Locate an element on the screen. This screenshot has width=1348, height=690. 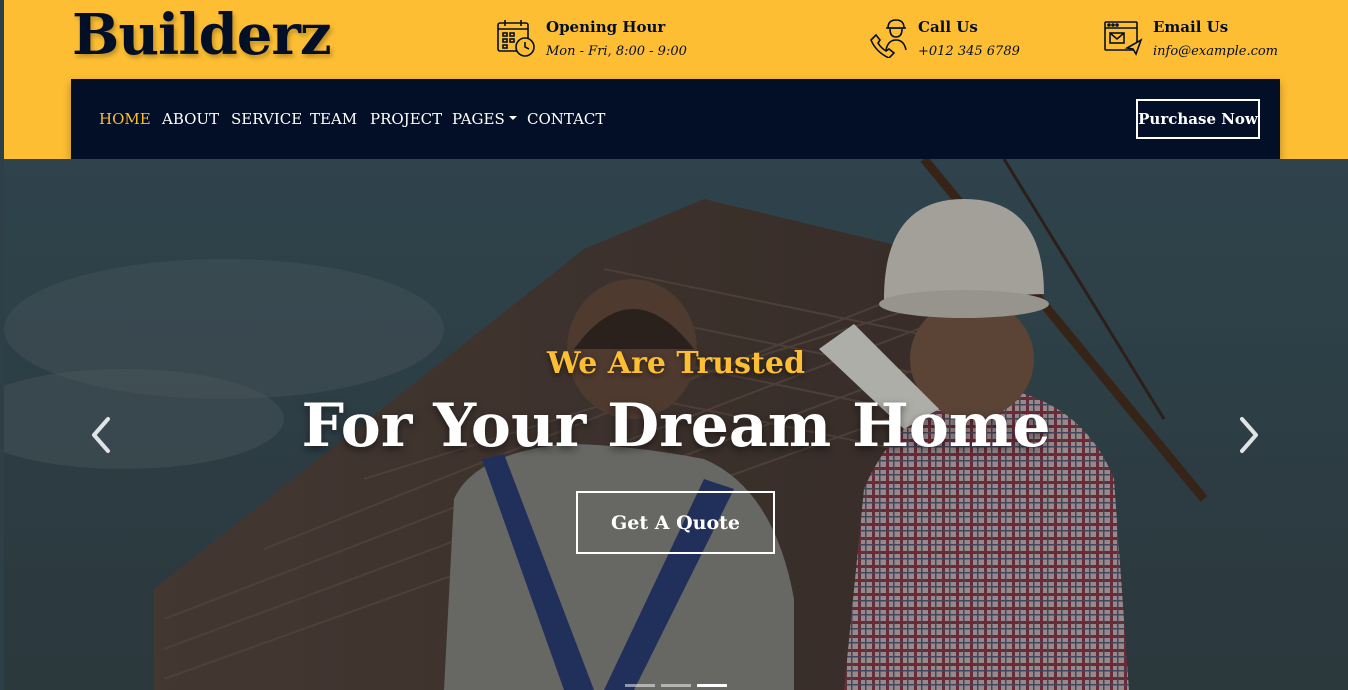
nav-project: PROJECT is located at coordinates (406, 119).